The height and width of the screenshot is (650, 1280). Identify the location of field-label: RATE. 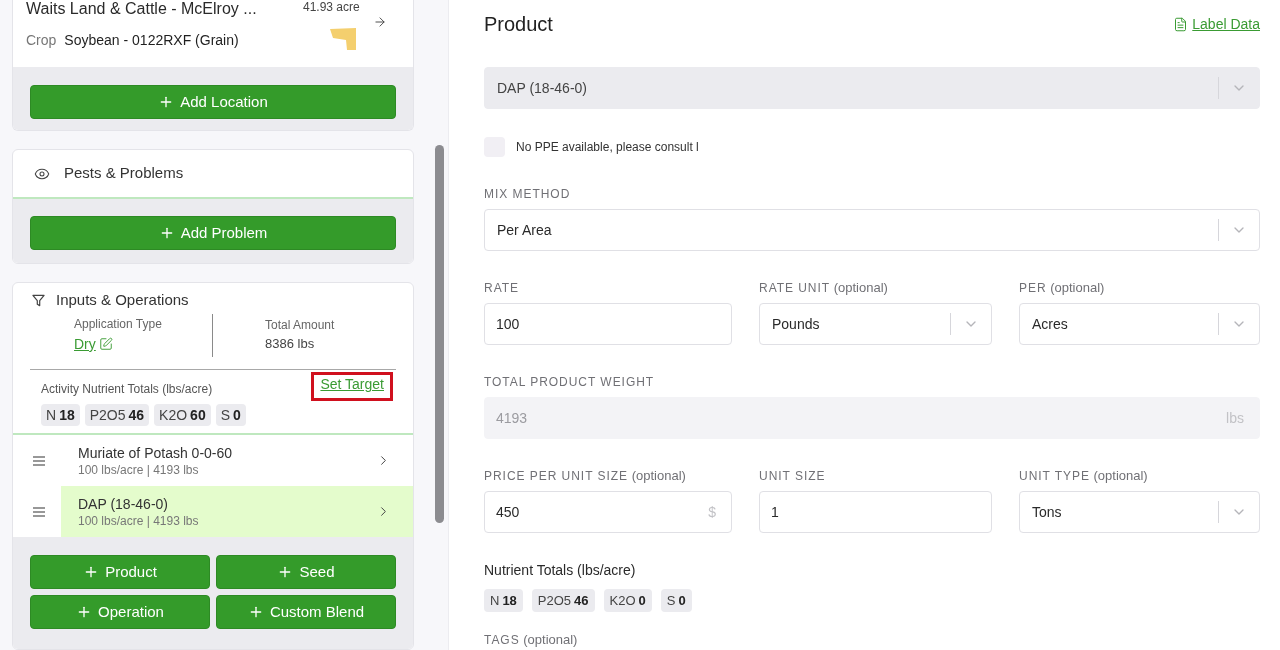
(502, 288).